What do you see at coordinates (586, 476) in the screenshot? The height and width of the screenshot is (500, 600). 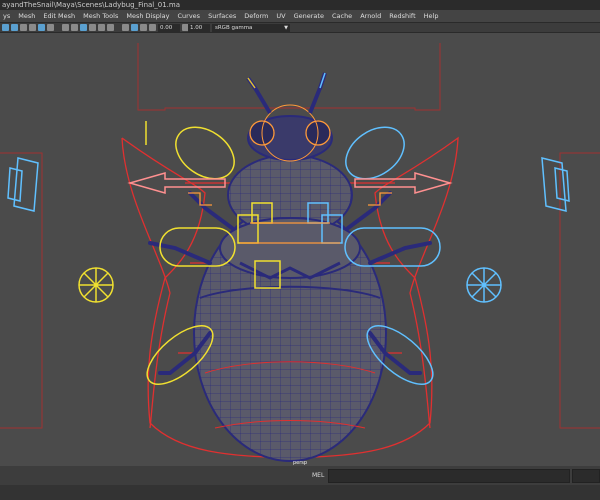 I see `script-editor-button` at bounding box center [586, 476].